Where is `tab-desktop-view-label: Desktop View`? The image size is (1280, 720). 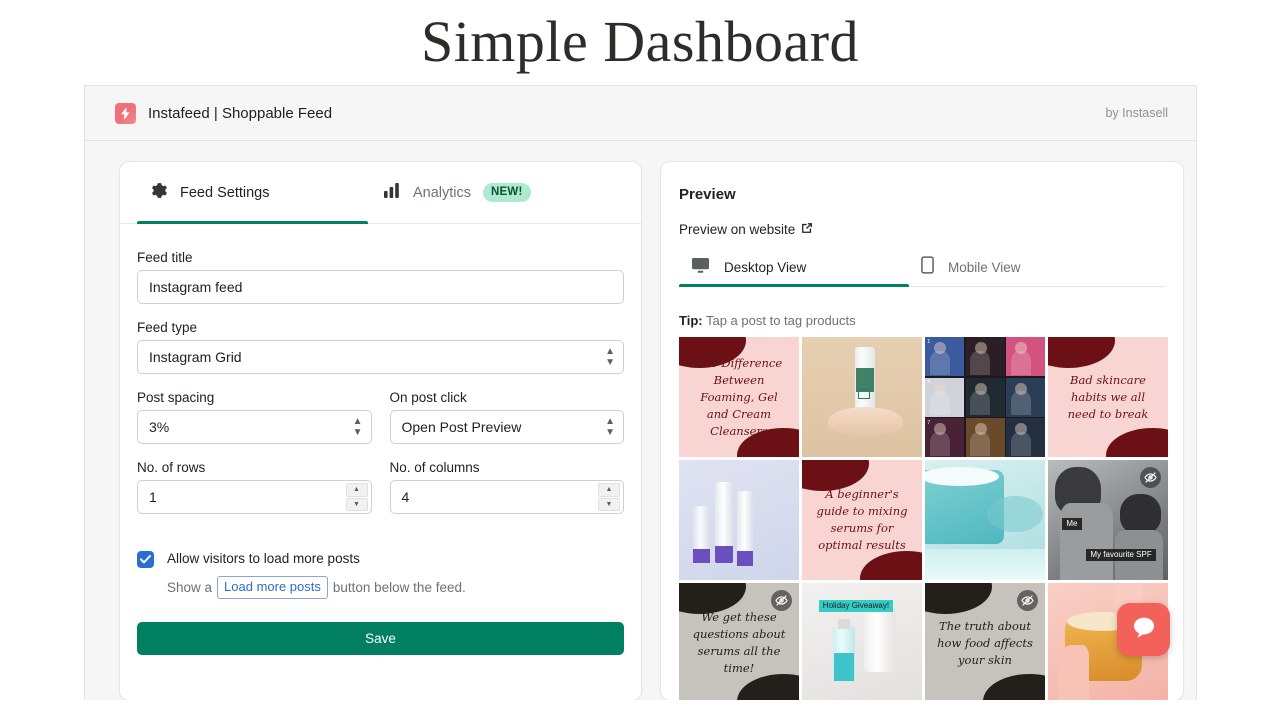 tab-desktop-view-label: Desktop View is located at coordinates (765, 267).